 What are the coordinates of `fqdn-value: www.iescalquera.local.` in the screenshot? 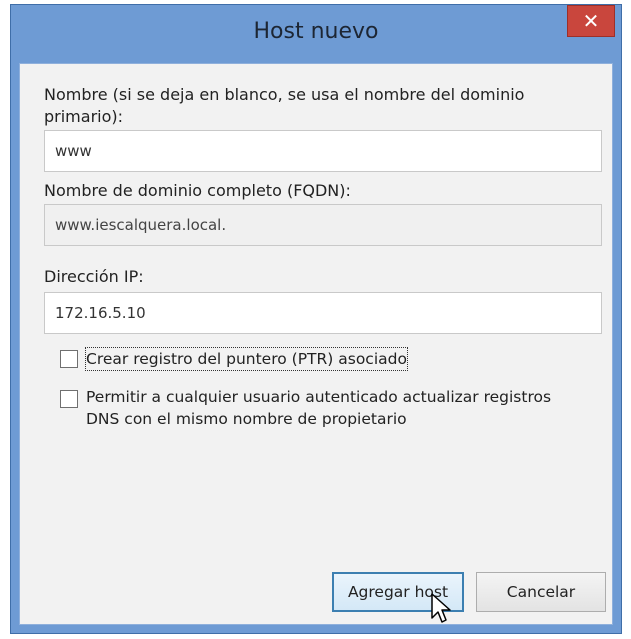 It's located at (323, 225).